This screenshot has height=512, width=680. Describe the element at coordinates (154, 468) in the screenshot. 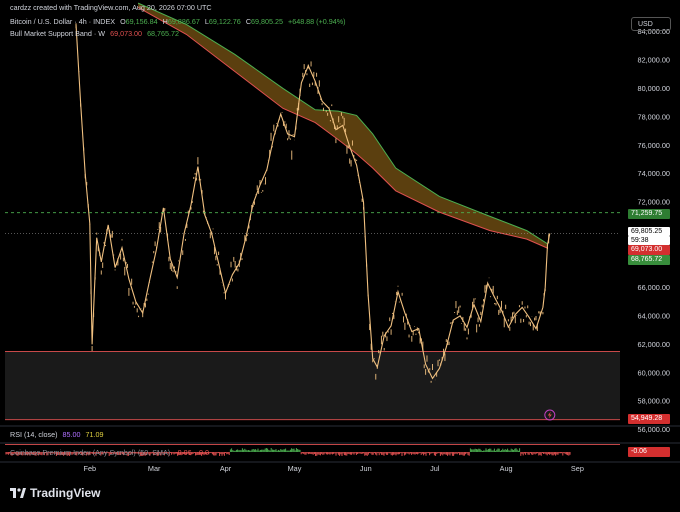

I see `x-tick-label: Mar` at that location.